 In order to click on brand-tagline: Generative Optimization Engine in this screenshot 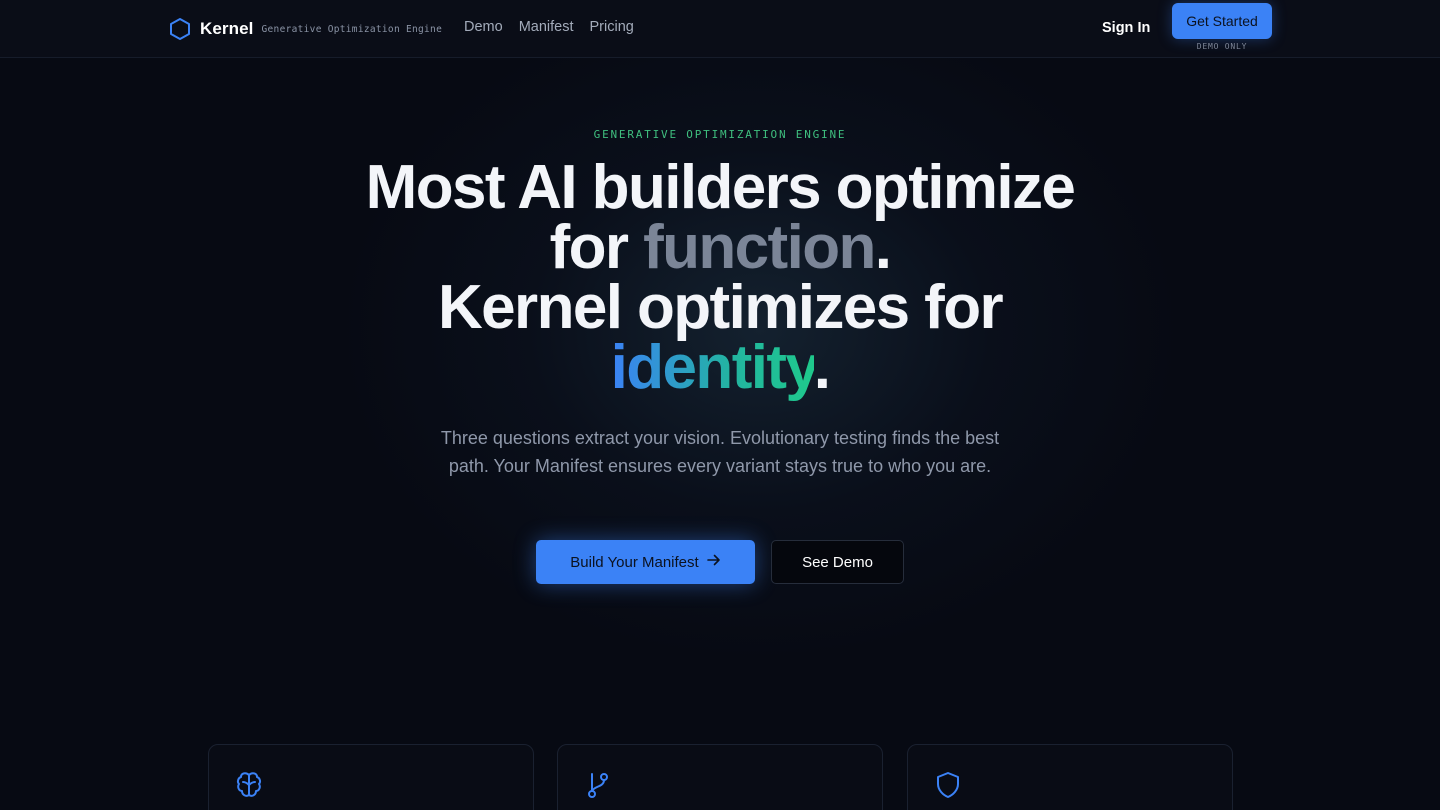, I will do `click(352, 29)`.